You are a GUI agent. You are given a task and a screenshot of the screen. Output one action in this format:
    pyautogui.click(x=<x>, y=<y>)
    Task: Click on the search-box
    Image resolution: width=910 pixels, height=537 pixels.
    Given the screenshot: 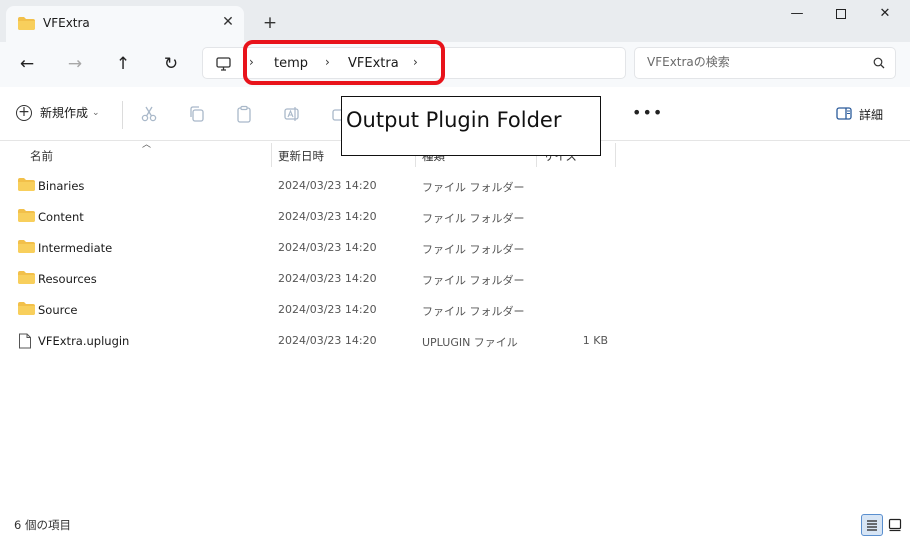 What is the action you would take?
    pyautogui.click(x=765, y=63)
    